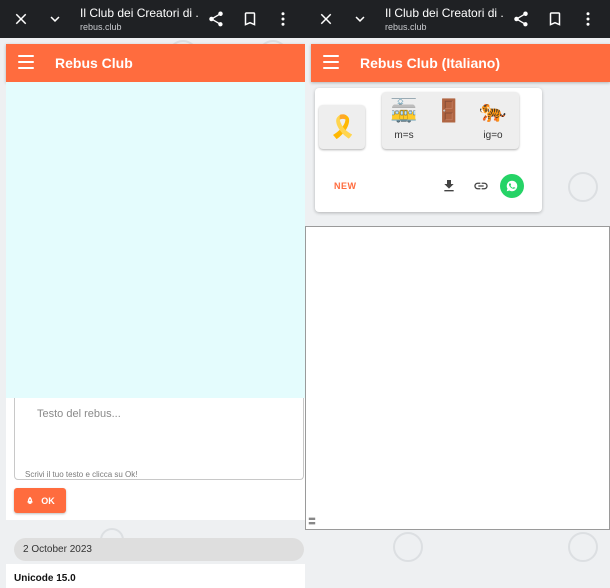 Image resolution: width=610 pixels, height=588 pixels. Describe the element at coordinates (428, 150) in the screenshot. I see `rebus-card: 🎗️ 🚋 m=s 🚪 🐅 ig=o NEW` at that location.